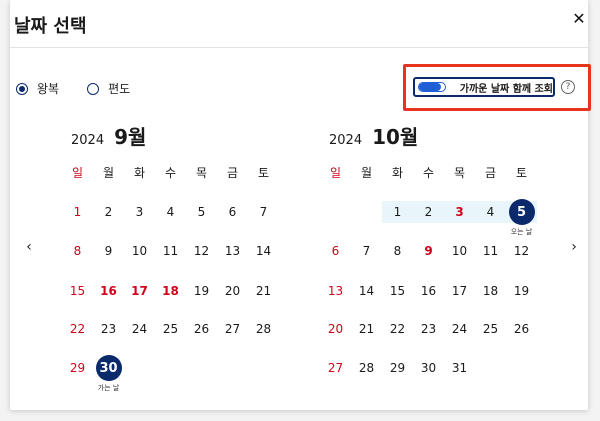  I want to click on weekday-label: 금, so click(490, 172).